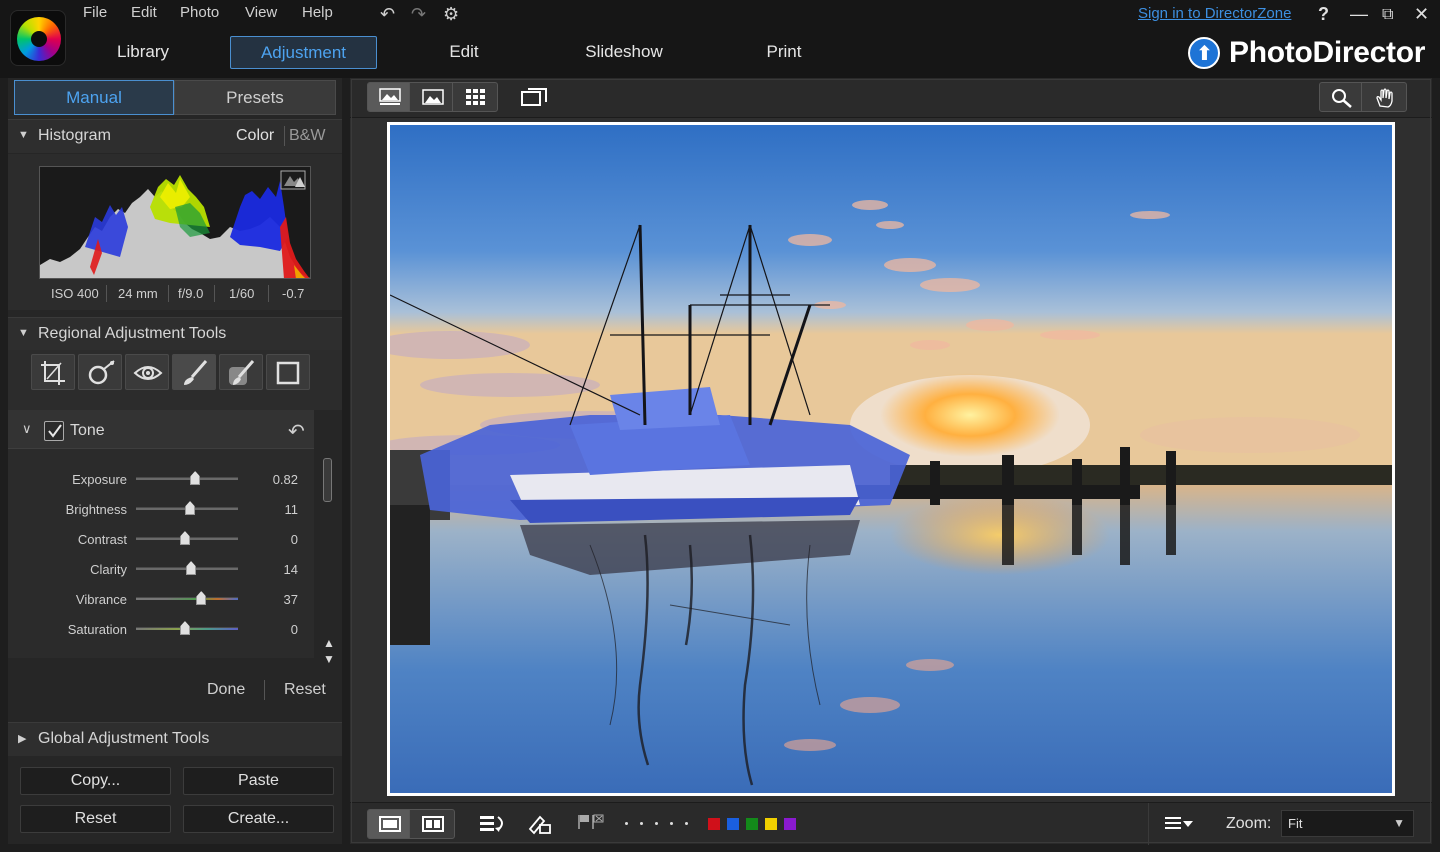 Image resolution: width=1440 pixels, height=852 pixels. What do you see at coordinates (23, 135) in the screenshot?
I see `collapse-triangle-icon: ▼` at bounding box center [23, 135].